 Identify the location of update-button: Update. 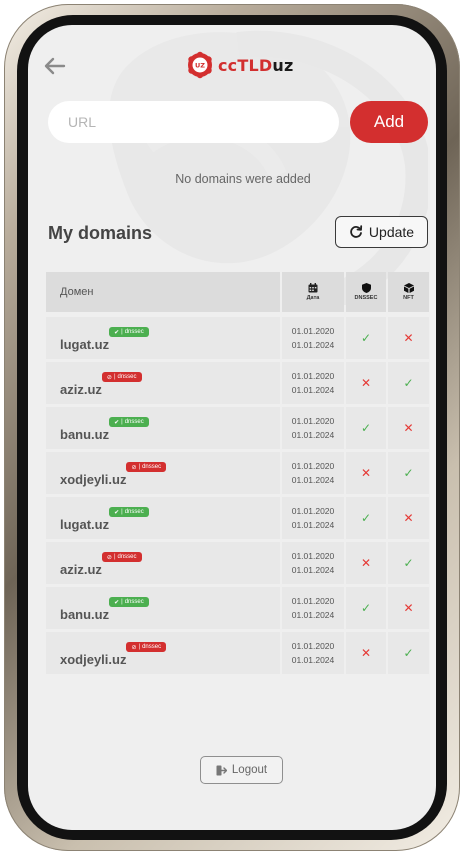
(381, 232).